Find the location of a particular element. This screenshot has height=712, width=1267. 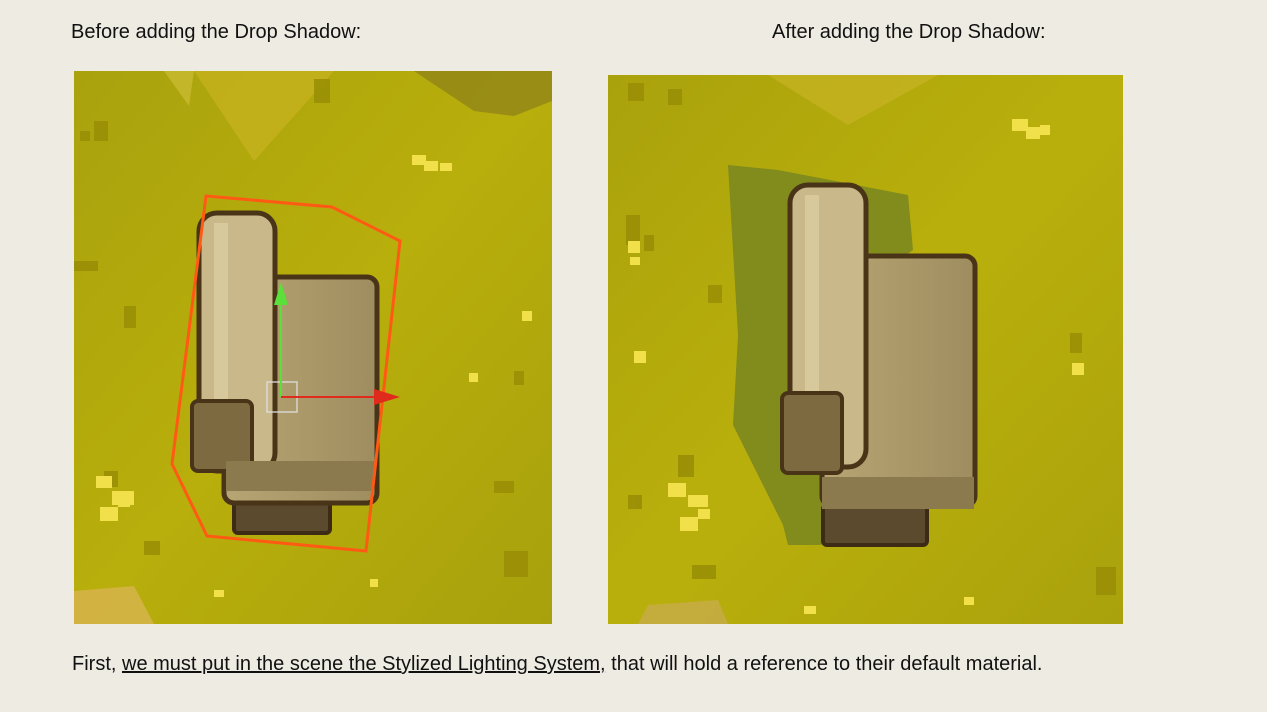

caption-before: Before adding the Drop Shadow: is located at coordinates (216, 32).